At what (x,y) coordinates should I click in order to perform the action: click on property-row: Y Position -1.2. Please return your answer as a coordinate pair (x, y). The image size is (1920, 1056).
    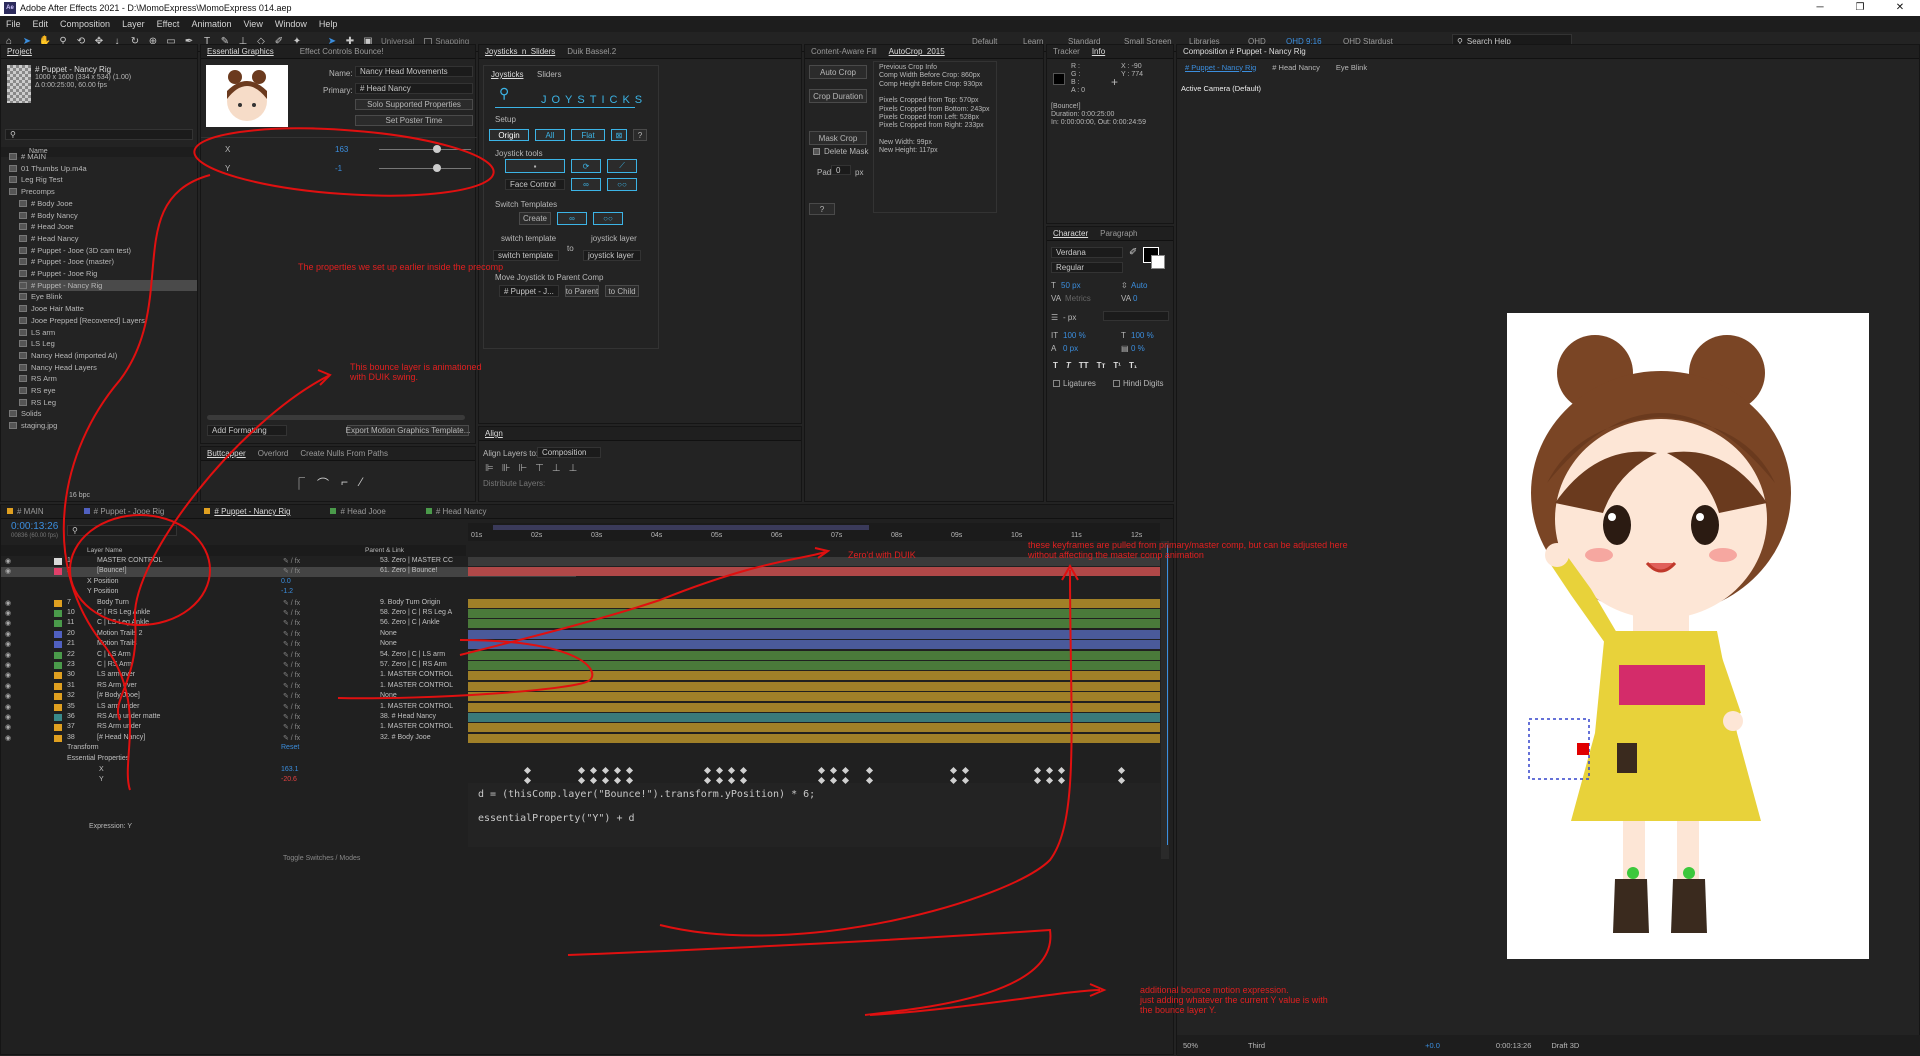
    Looking at the image, I should click on (288, 593).